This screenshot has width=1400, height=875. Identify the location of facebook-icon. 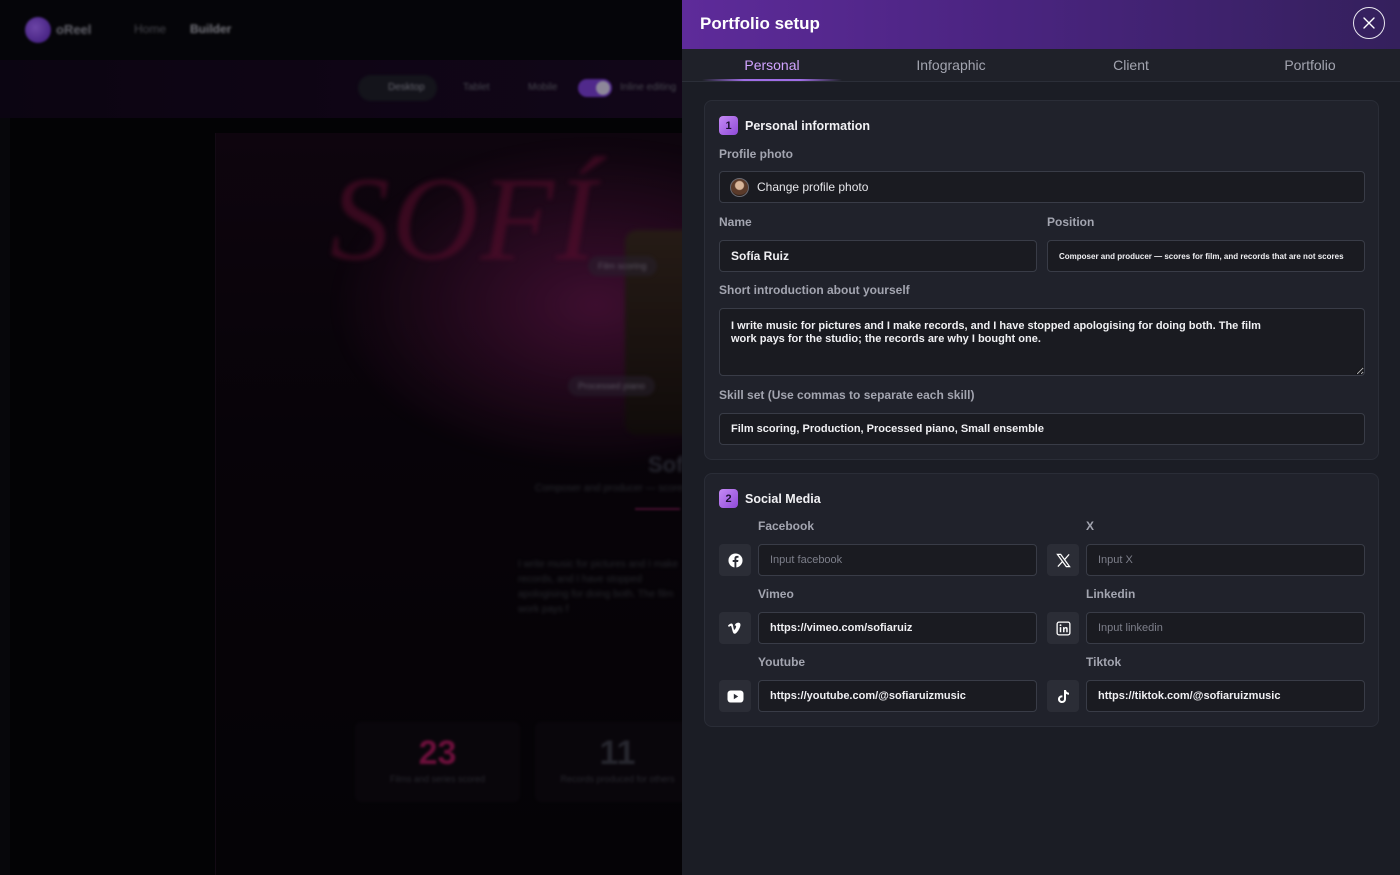
(735, 560).